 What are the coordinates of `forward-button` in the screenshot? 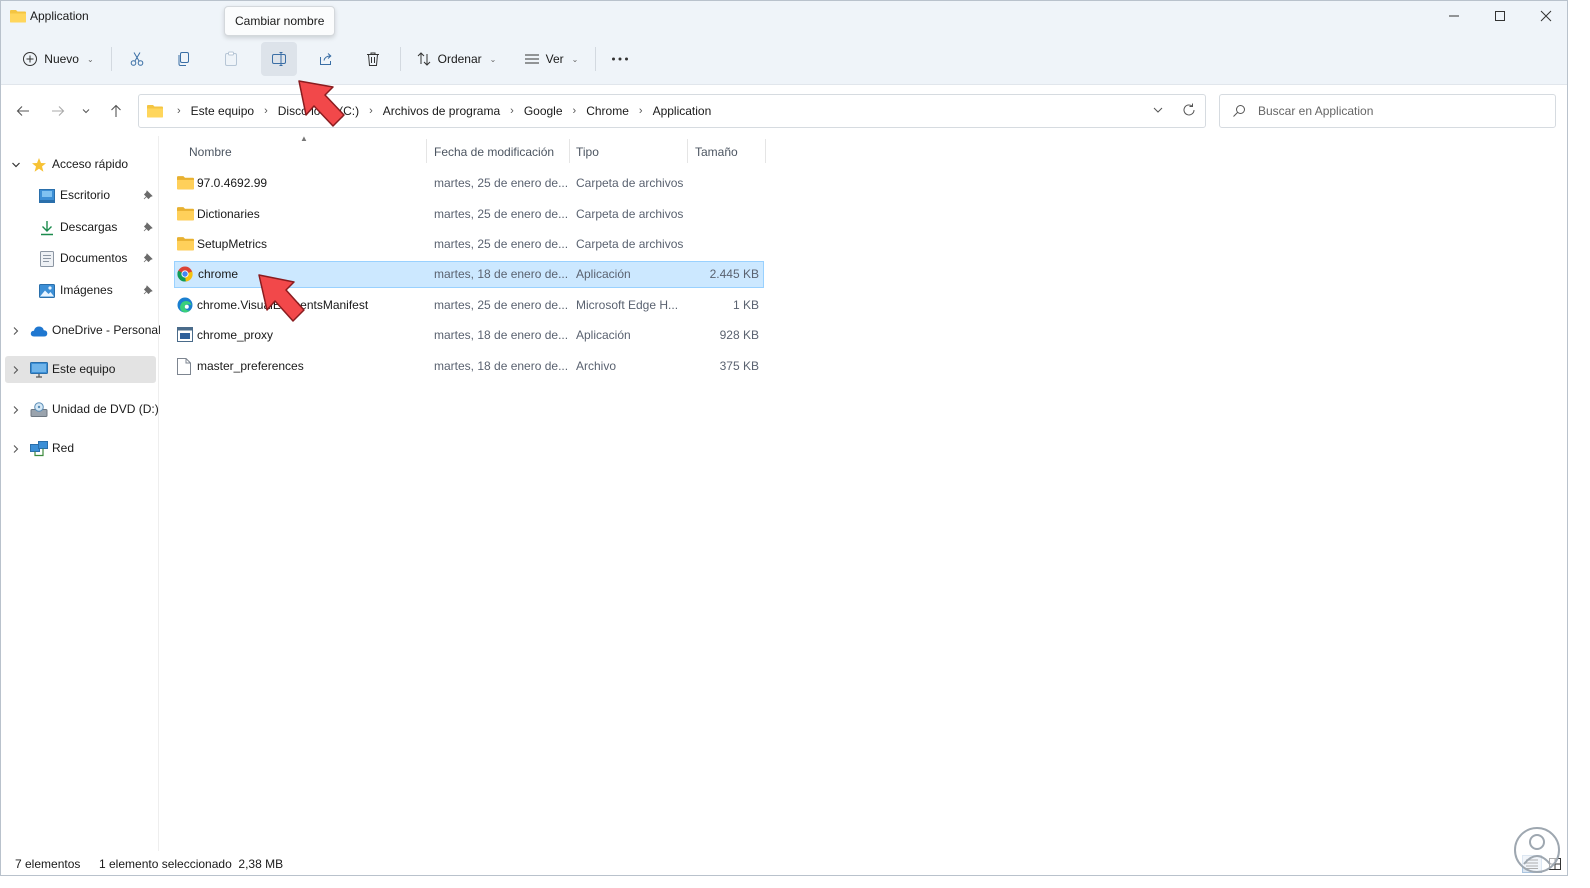 It's located at (58, 111).